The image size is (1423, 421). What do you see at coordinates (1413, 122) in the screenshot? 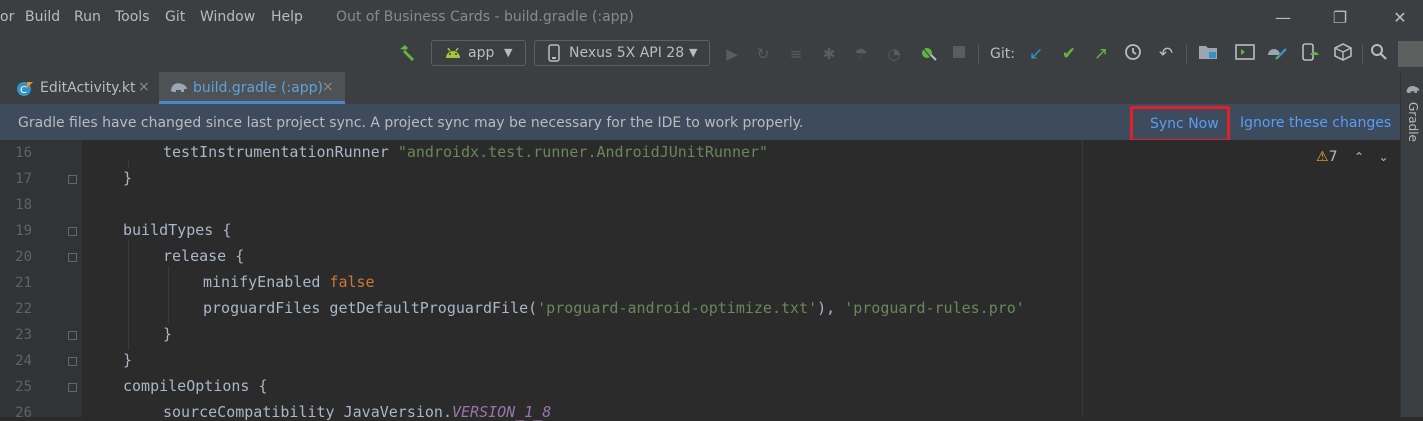
I see `gradle-tool-window-button: Gradle` at bounding box center [1413, 122].